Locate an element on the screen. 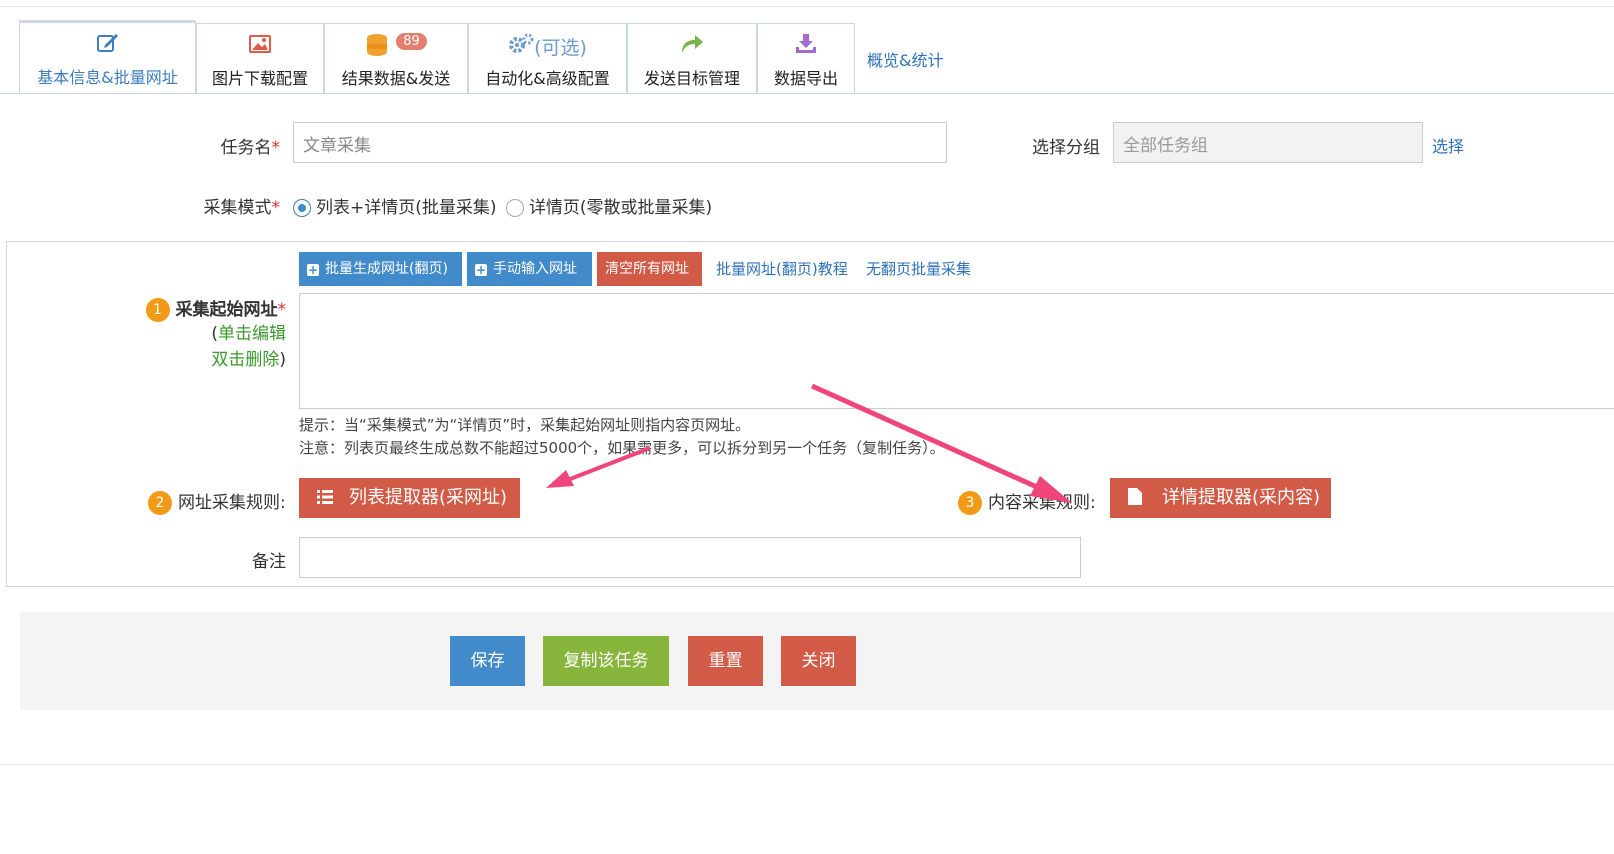 The width and height of the screenshot is (1614, 854). arrow-to-list-extractor is located at coordinates (598, 467).